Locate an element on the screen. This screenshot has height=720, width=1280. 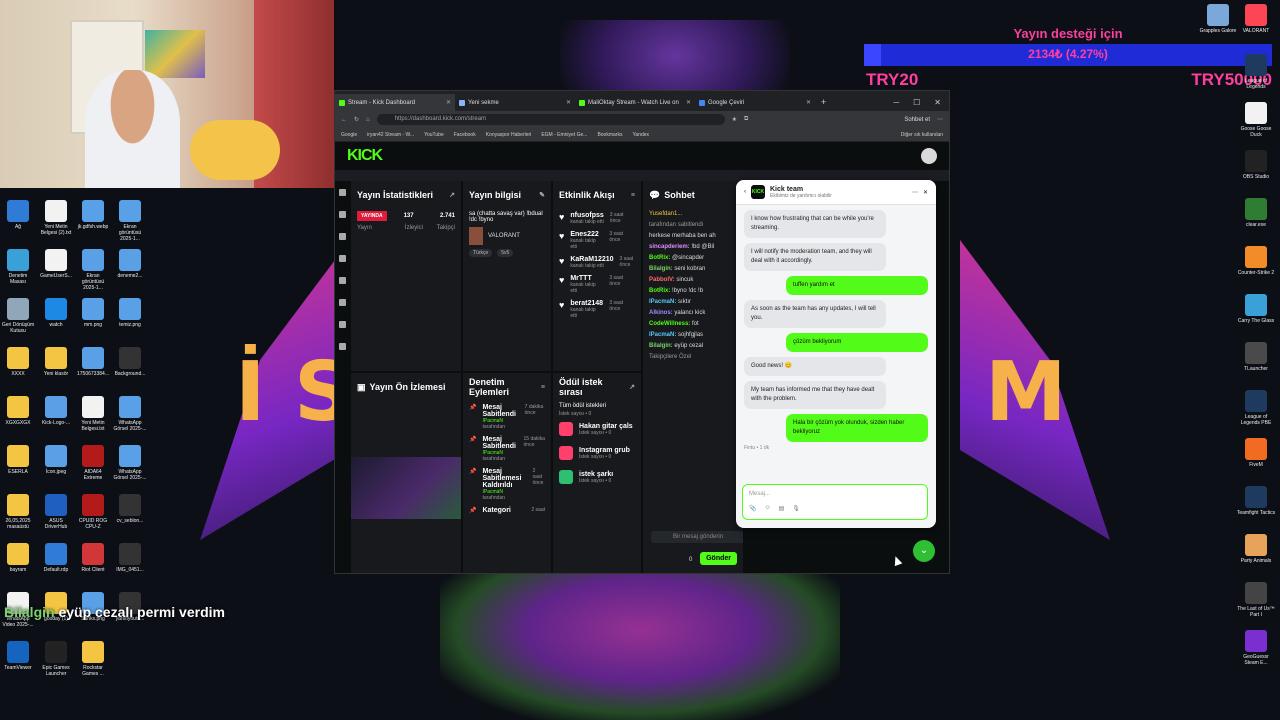
extensions-icon: ⧉ is located at coordinates (746, 119).